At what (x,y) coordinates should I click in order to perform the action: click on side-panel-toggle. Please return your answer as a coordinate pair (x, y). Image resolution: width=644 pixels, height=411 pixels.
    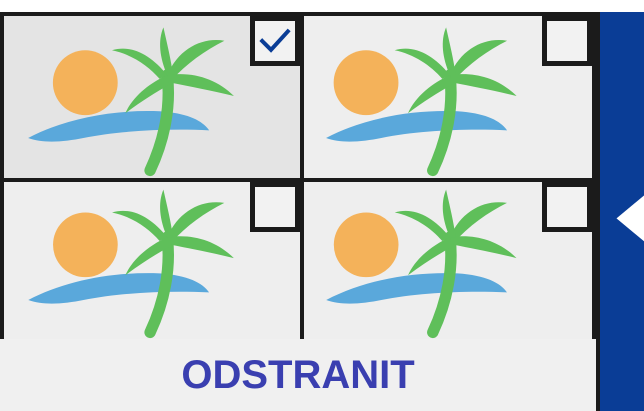
    Looking at the image, I should click on (620, 211).